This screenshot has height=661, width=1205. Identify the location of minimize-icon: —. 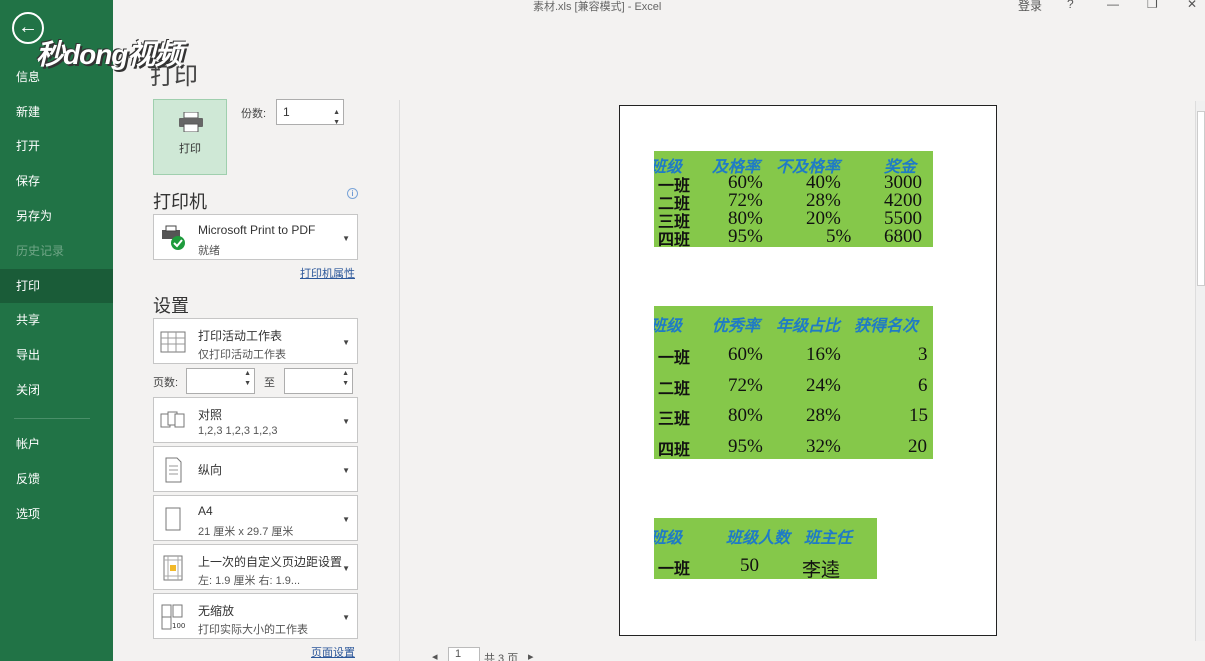
(1113, 5).